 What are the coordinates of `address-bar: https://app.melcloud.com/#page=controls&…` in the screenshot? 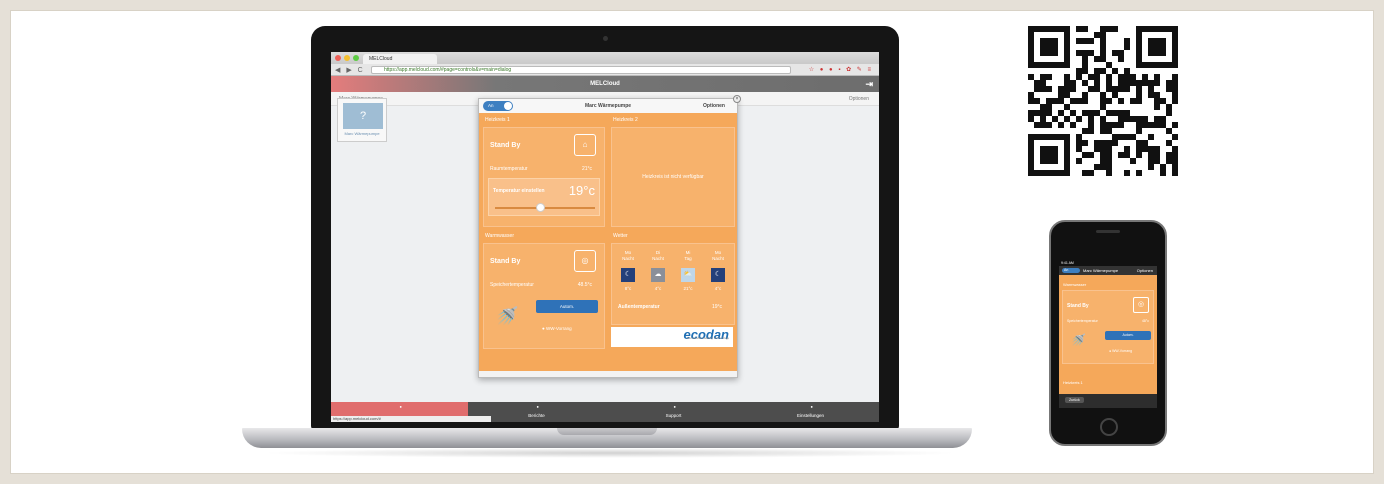 It's located at (581, 70).